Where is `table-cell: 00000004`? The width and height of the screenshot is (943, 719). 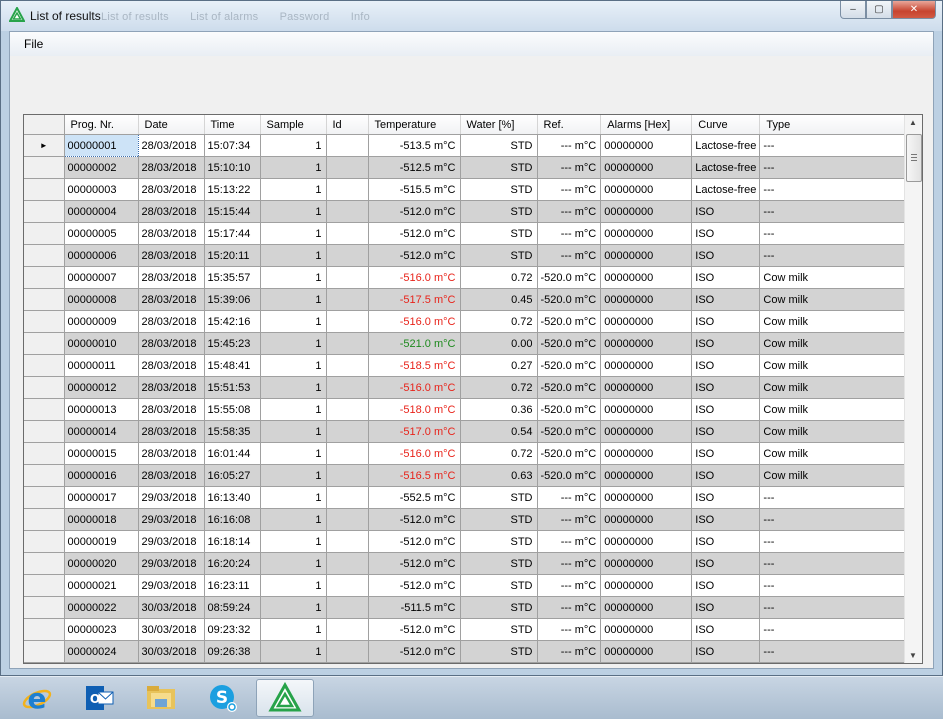 table-cell: 00000004 is located at coordinates (101, 211).